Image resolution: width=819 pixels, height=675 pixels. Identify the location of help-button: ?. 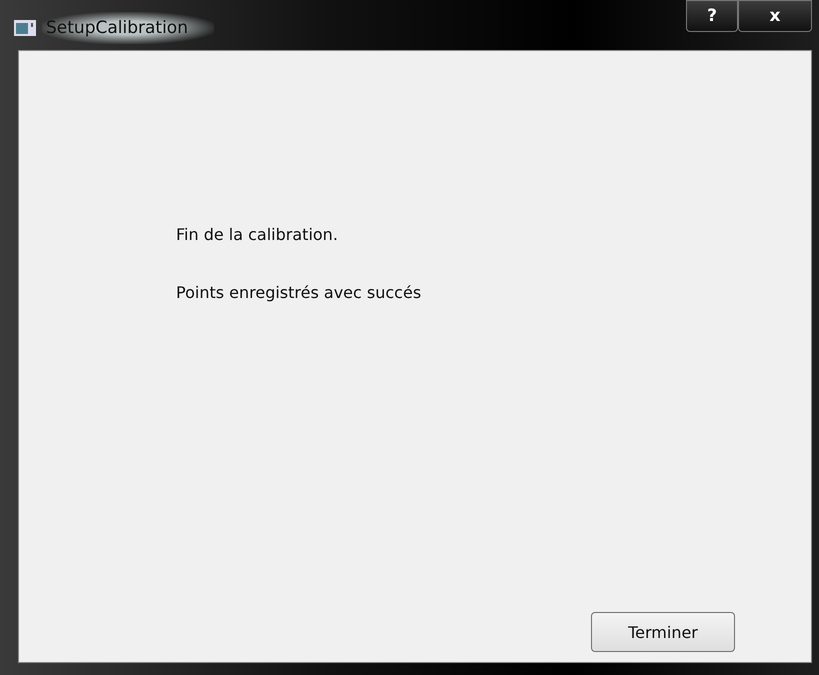
(712, 16).